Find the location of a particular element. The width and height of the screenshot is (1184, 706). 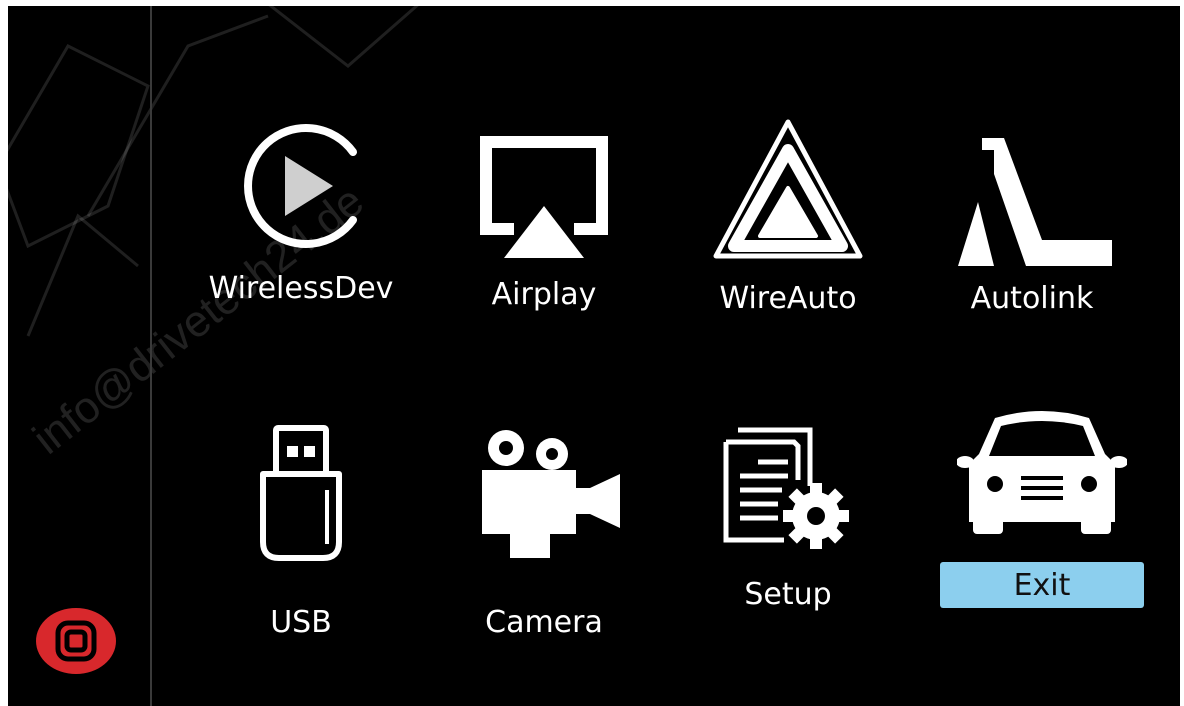

app-usb: USB is located at coordinates (301, 531).